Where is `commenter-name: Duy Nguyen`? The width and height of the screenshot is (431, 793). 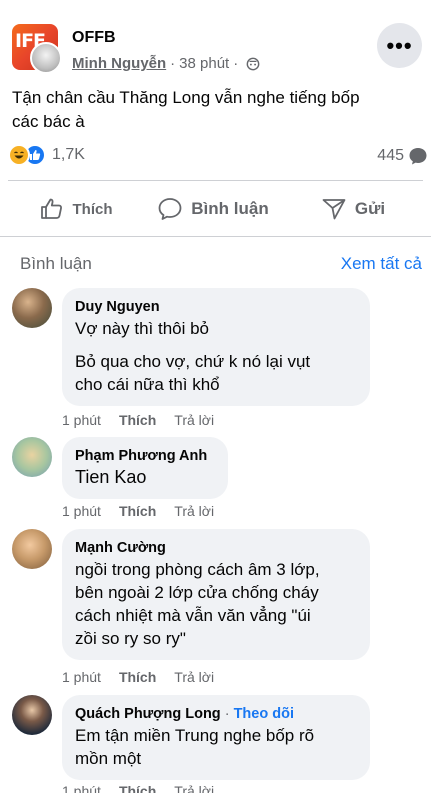
commenter-name: Duy Nguyen is located at coordinates (215, 307).